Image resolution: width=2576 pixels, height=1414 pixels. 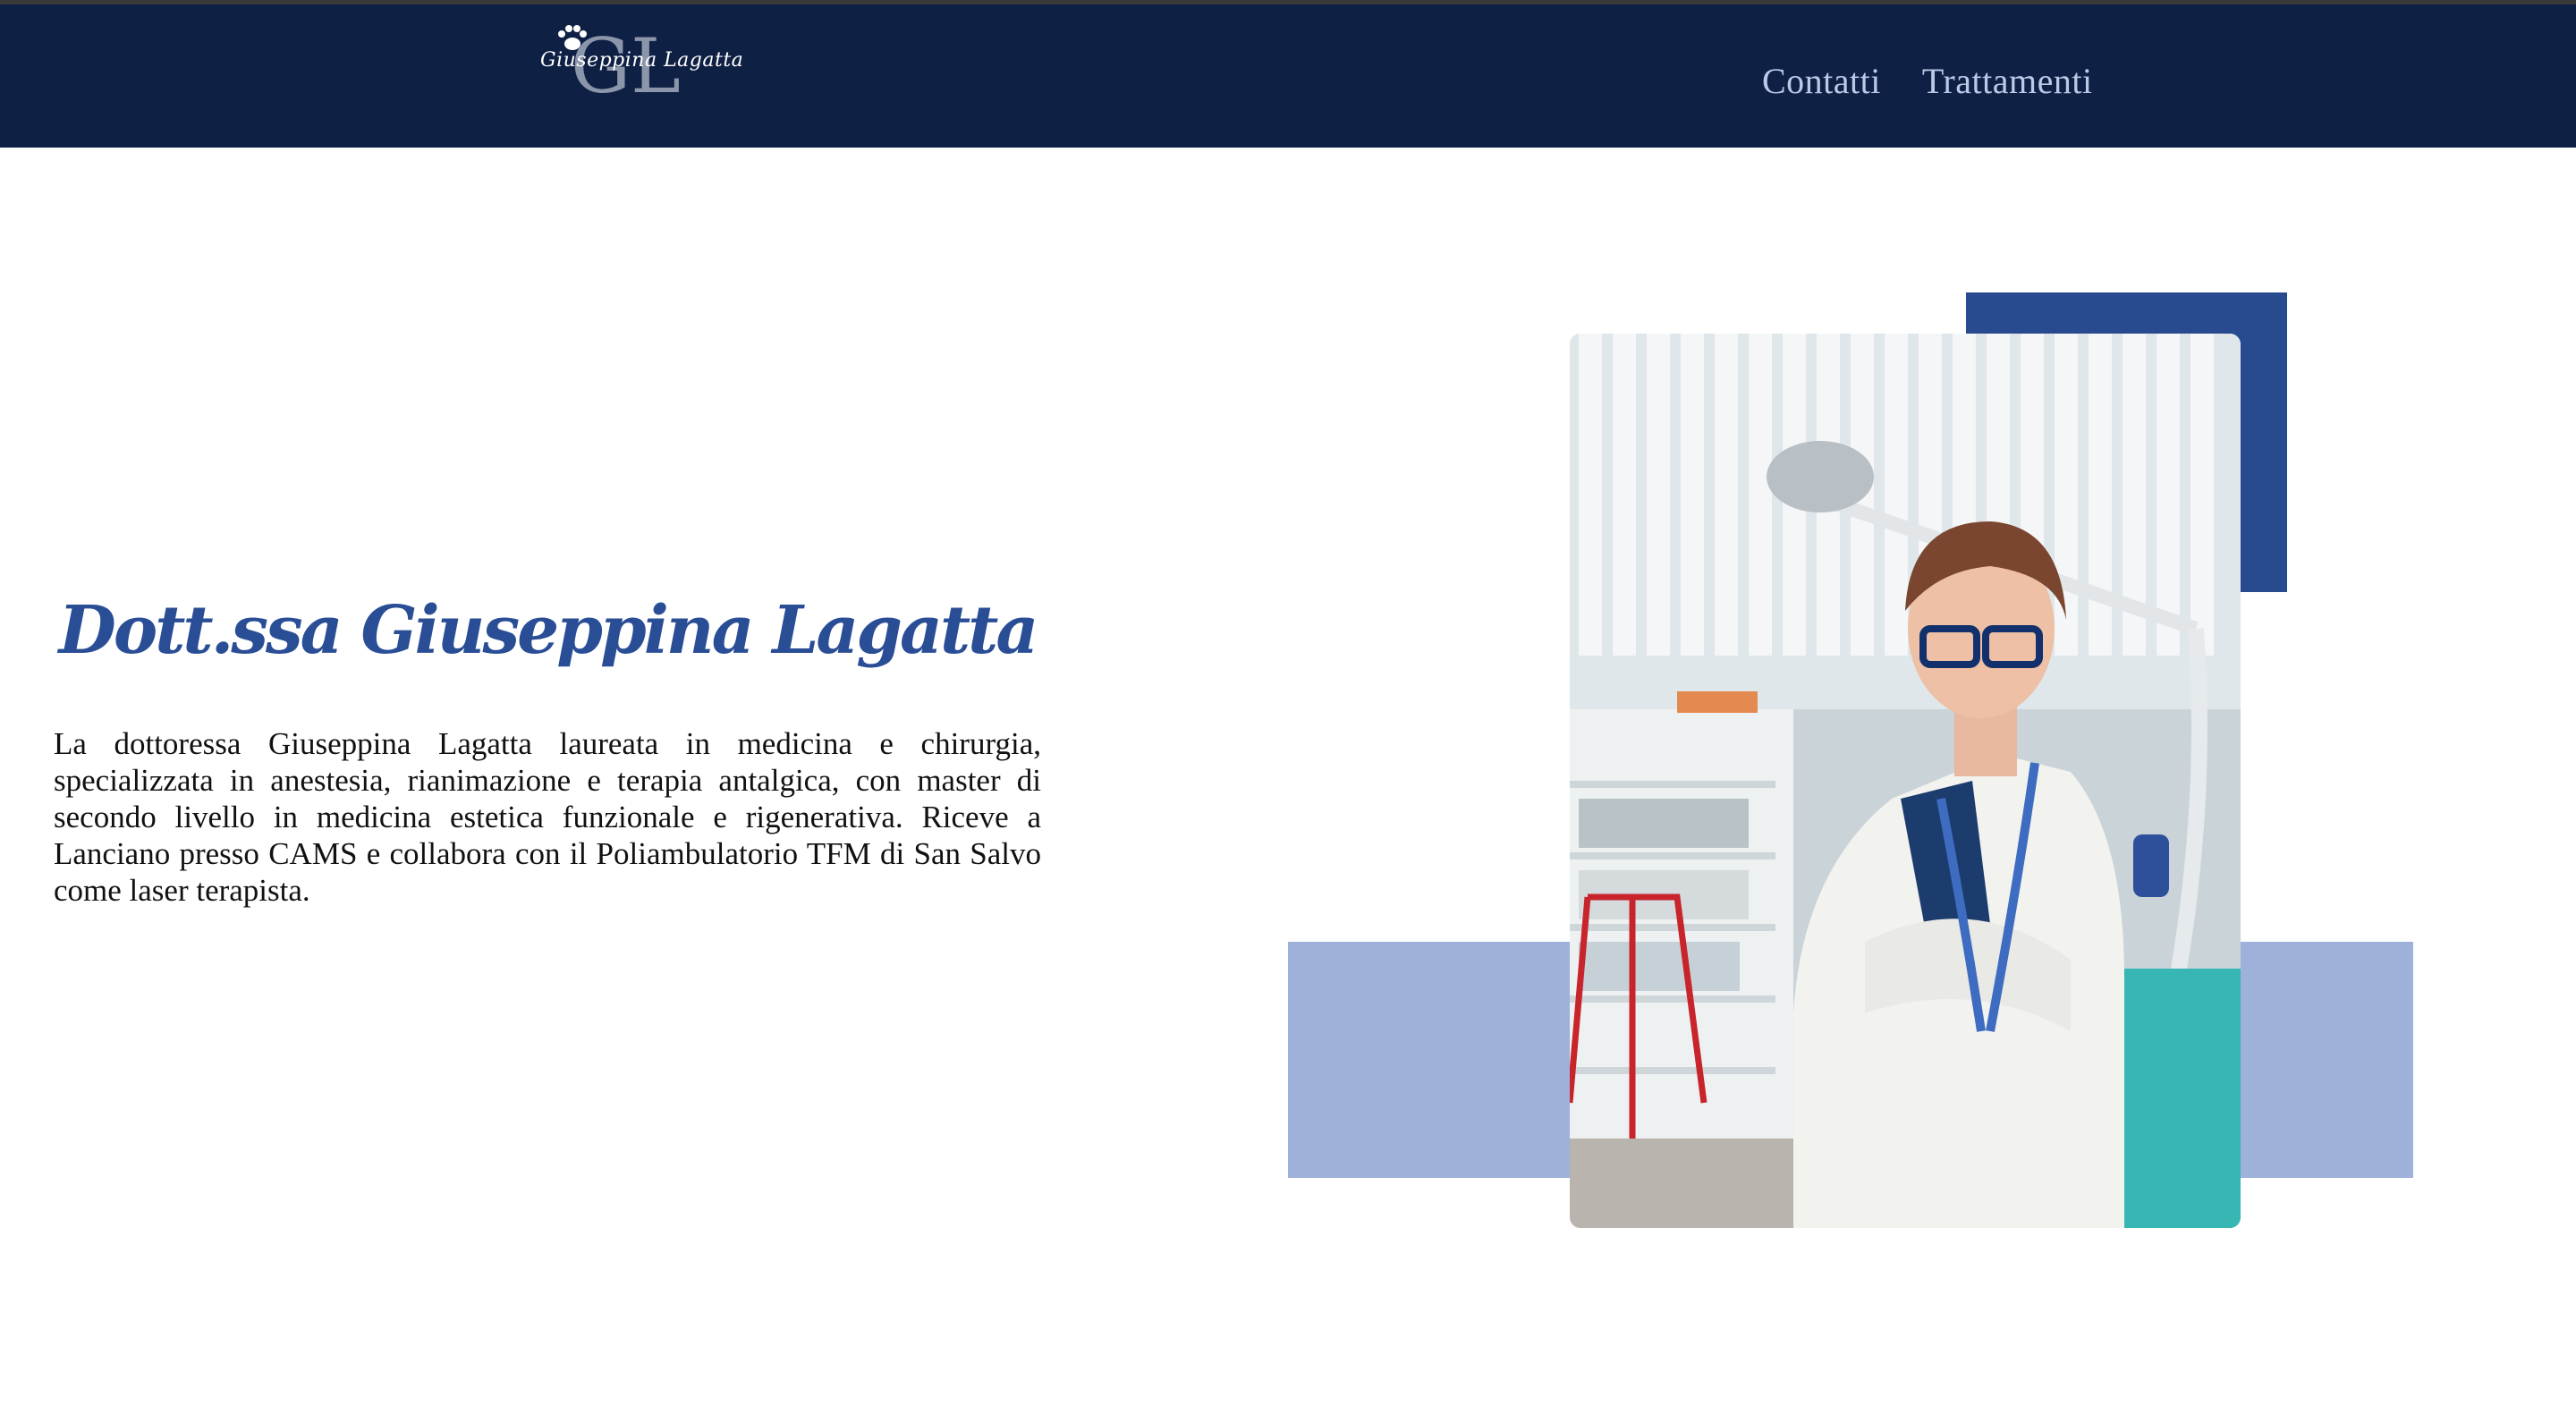 What do you see at coordinates (2007, 81) in the screenshot?
I see `nav-trattamenti: Trattamenti` at bounding box center [2007, 81].